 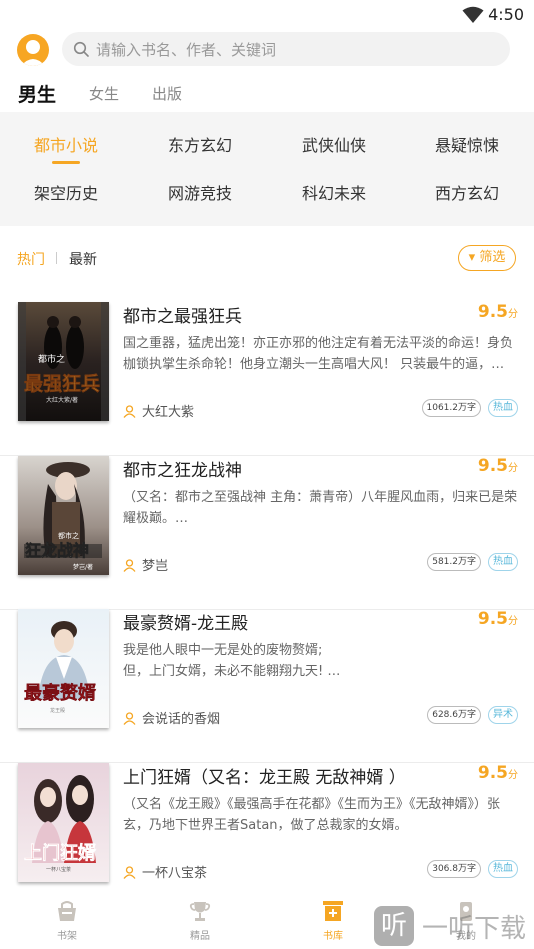 I want to click on nav-bookshelf: 书架, so click(x=67, y=920).